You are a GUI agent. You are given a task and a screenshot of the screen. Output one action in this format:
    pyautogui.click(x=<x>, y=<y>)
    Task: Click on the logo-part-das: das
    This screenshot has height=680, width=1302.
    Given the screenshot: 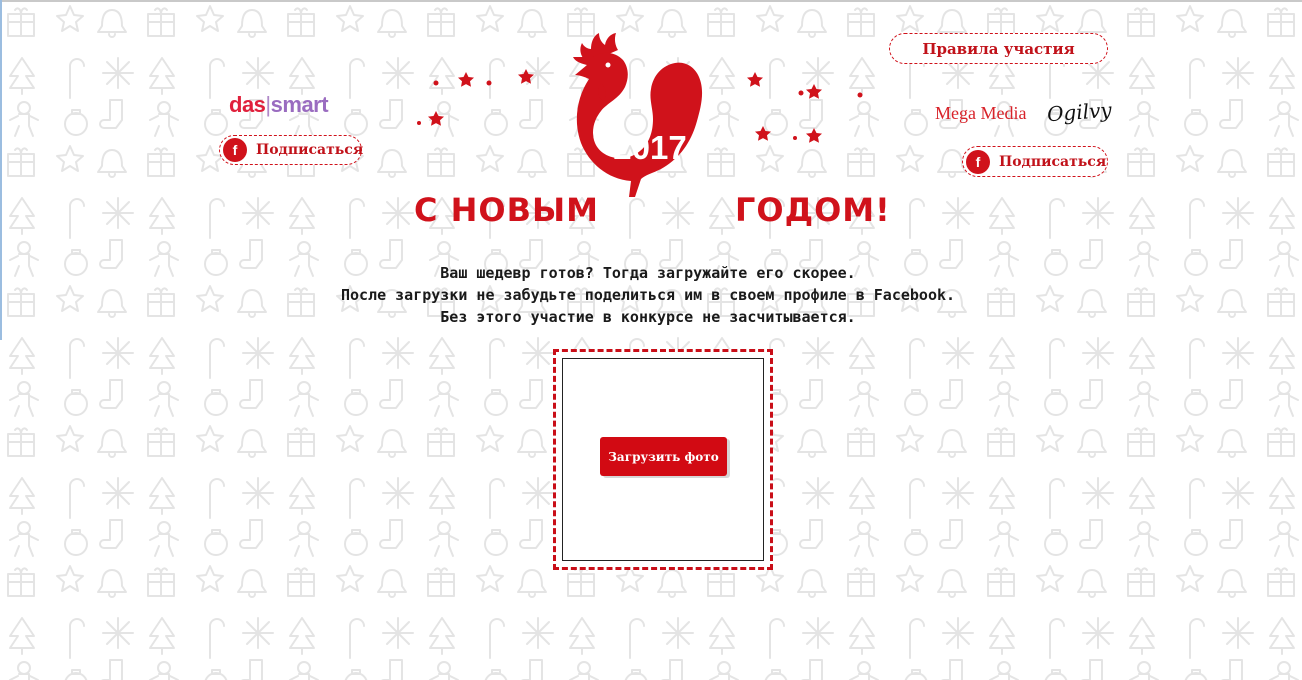 What is the action you would take?
    pyautogui.click(x=247, y=104)
    